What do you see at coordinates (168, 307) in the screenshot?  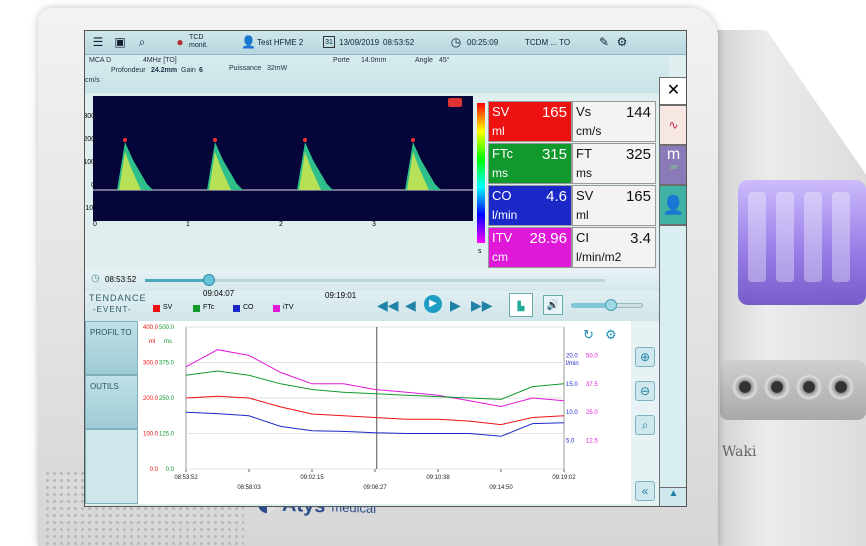 I see `legend-label: SV` at bounding box center [168, 307].